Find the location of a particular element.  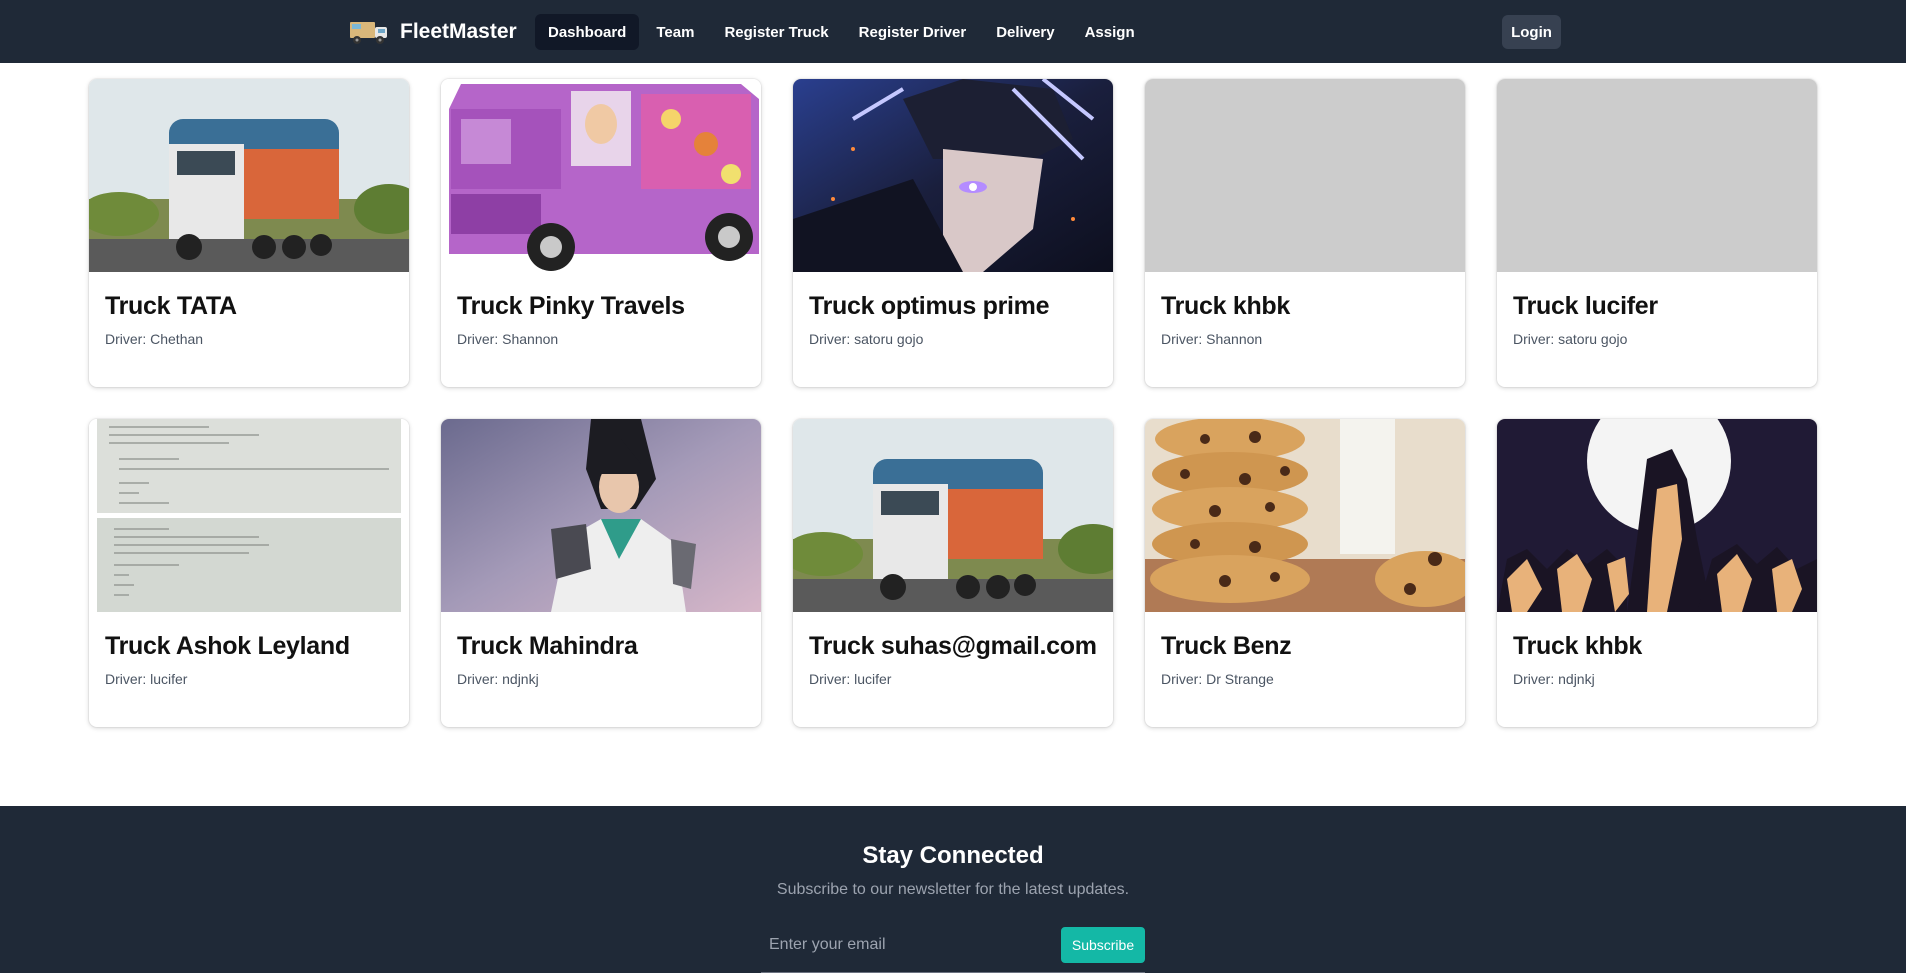

truck-card: Truck suhas@gmail.com Driver: lucifer is located at coordinates (953, 573).